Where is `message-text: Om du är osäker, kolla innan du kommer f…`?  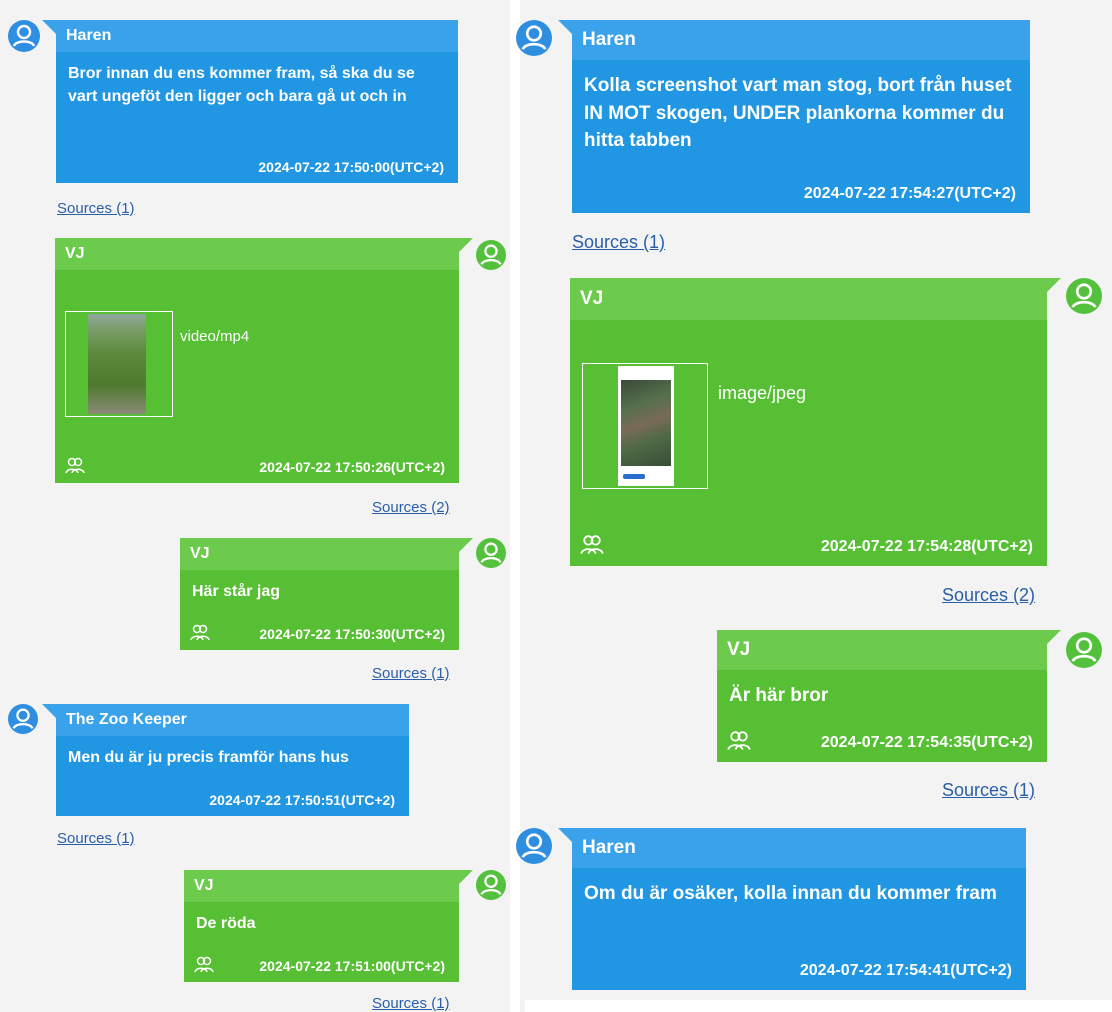 message-text: Om du är osäker, kolla innan du kommer f… is located at coordinates (790, 893).